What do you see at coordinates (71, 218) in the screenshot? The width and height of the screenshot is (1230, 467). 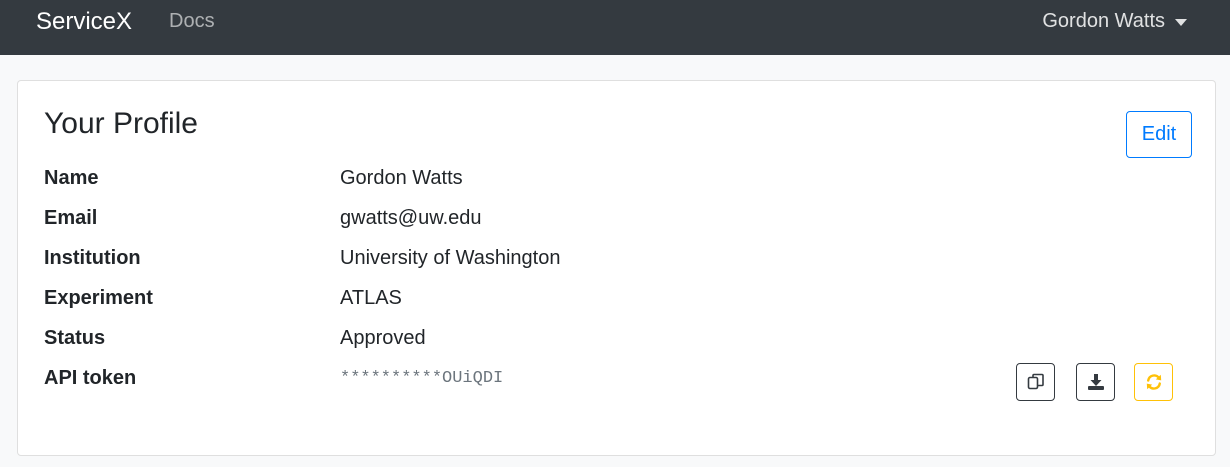 I see `field-label: Email` at bounding box center [71, 218].